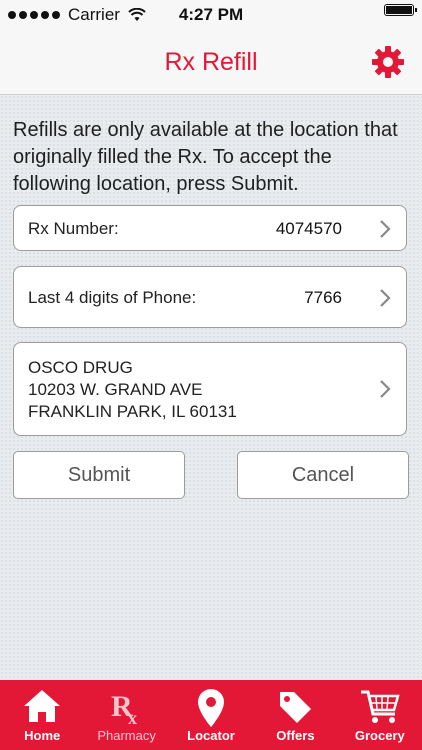 The width and height of the screenshot is (422, 750). I want to click on rx-number-value: 4074570, so click(308, 228).